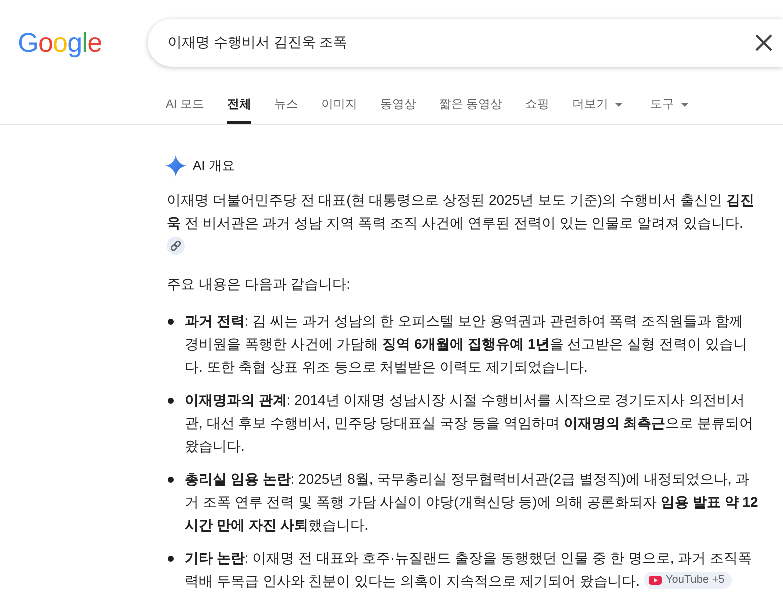 The width and height of the screenshot is (783, 608). What do you see at coordinates (176, 166) in the screenshot?
I see `sparkle-icon` at bounding box center [176, 166].